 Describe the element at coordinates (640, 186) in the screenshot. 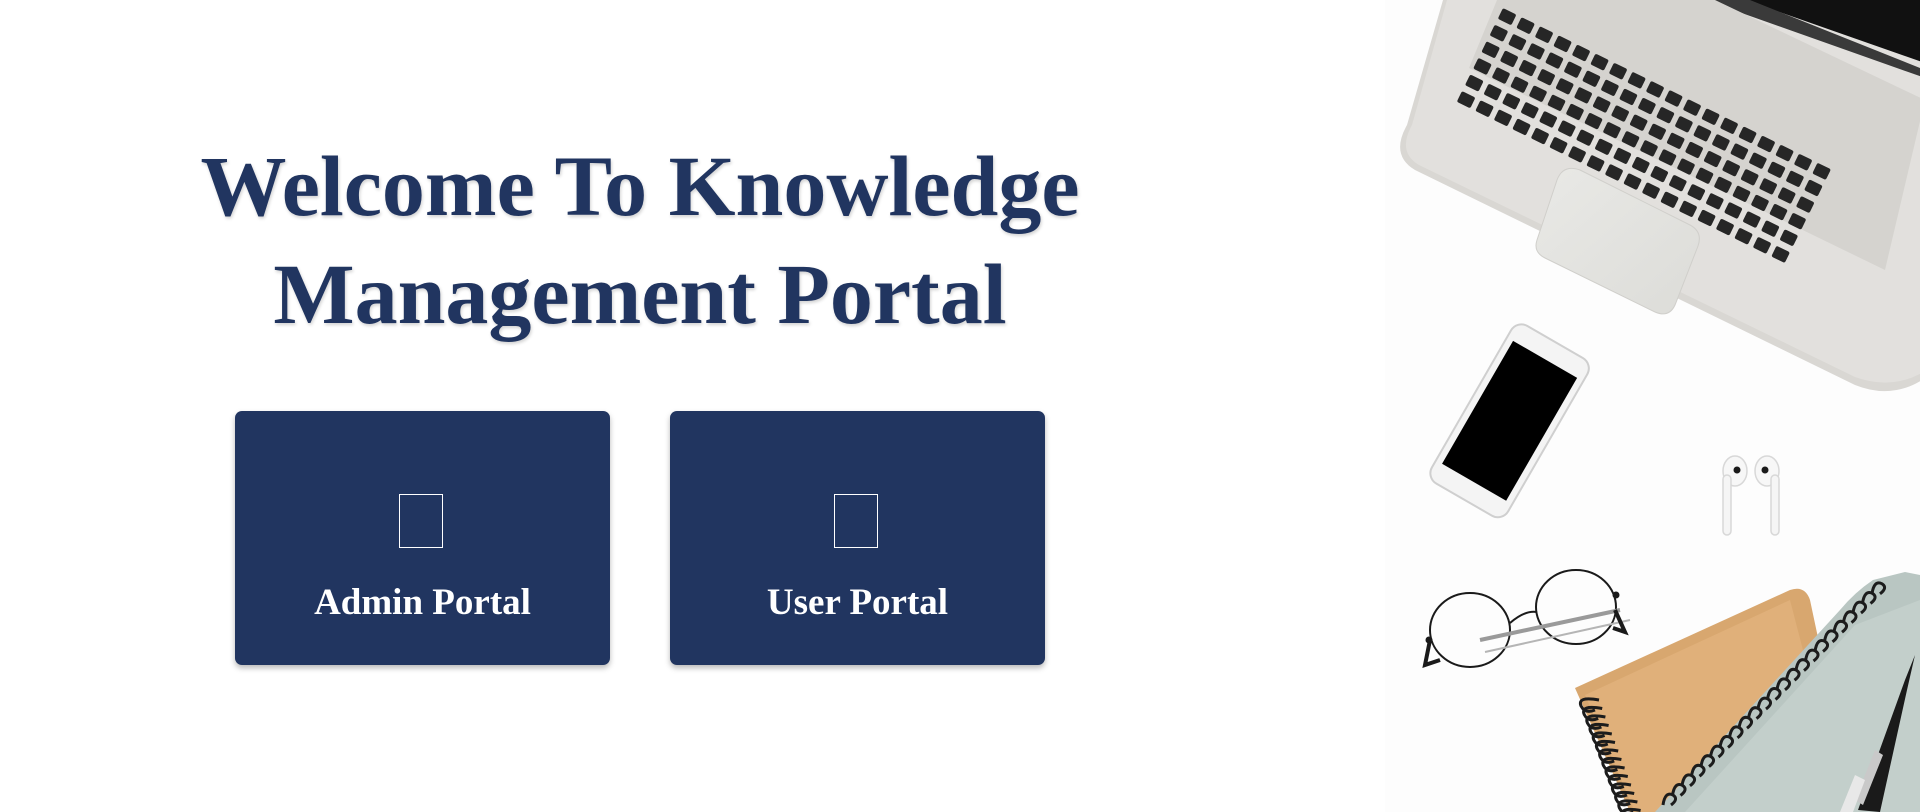

I see `title-line-1: Welcome To Knowledge` at that location.